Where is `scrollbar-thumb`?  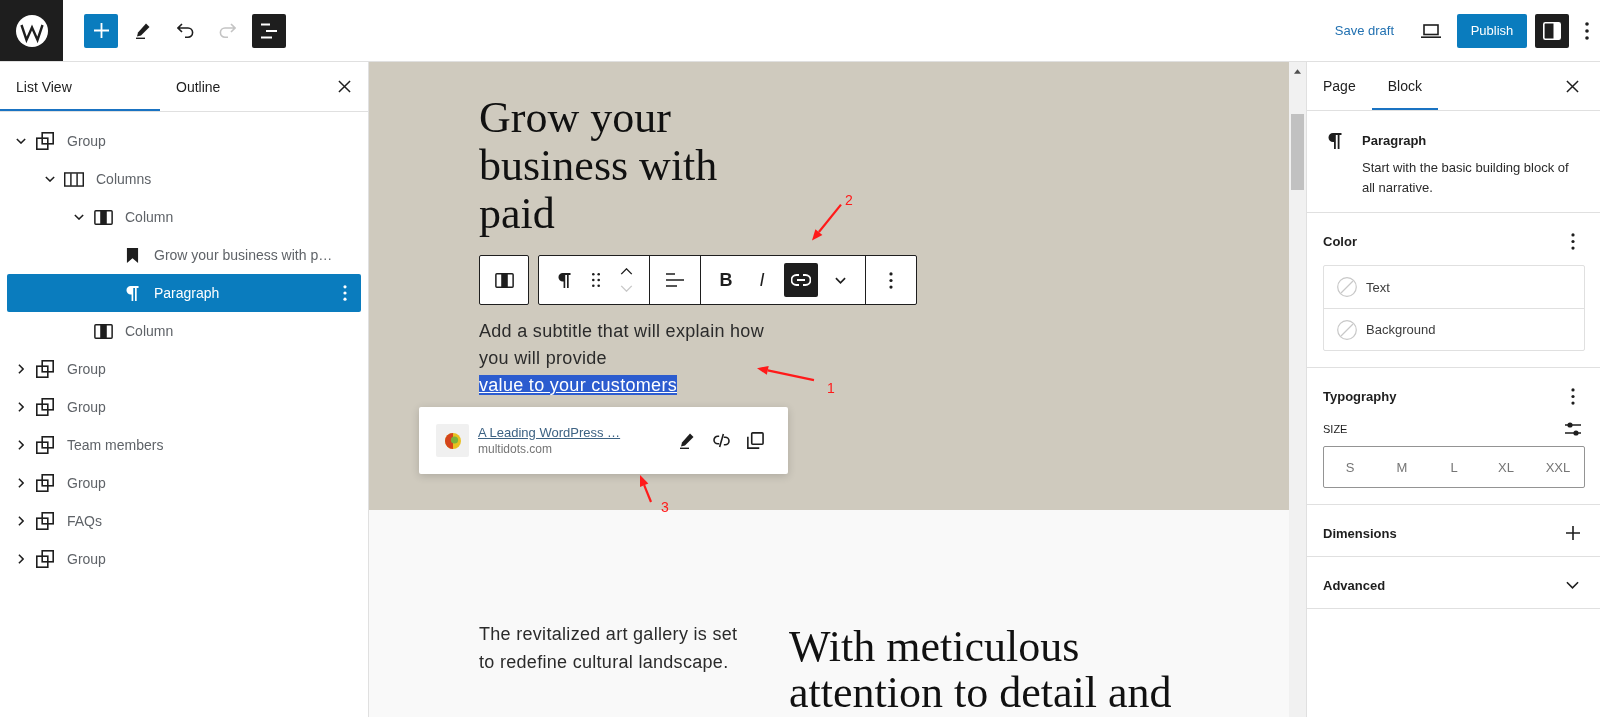 scrollbar-thumb is located at coordinates (1297, 152).